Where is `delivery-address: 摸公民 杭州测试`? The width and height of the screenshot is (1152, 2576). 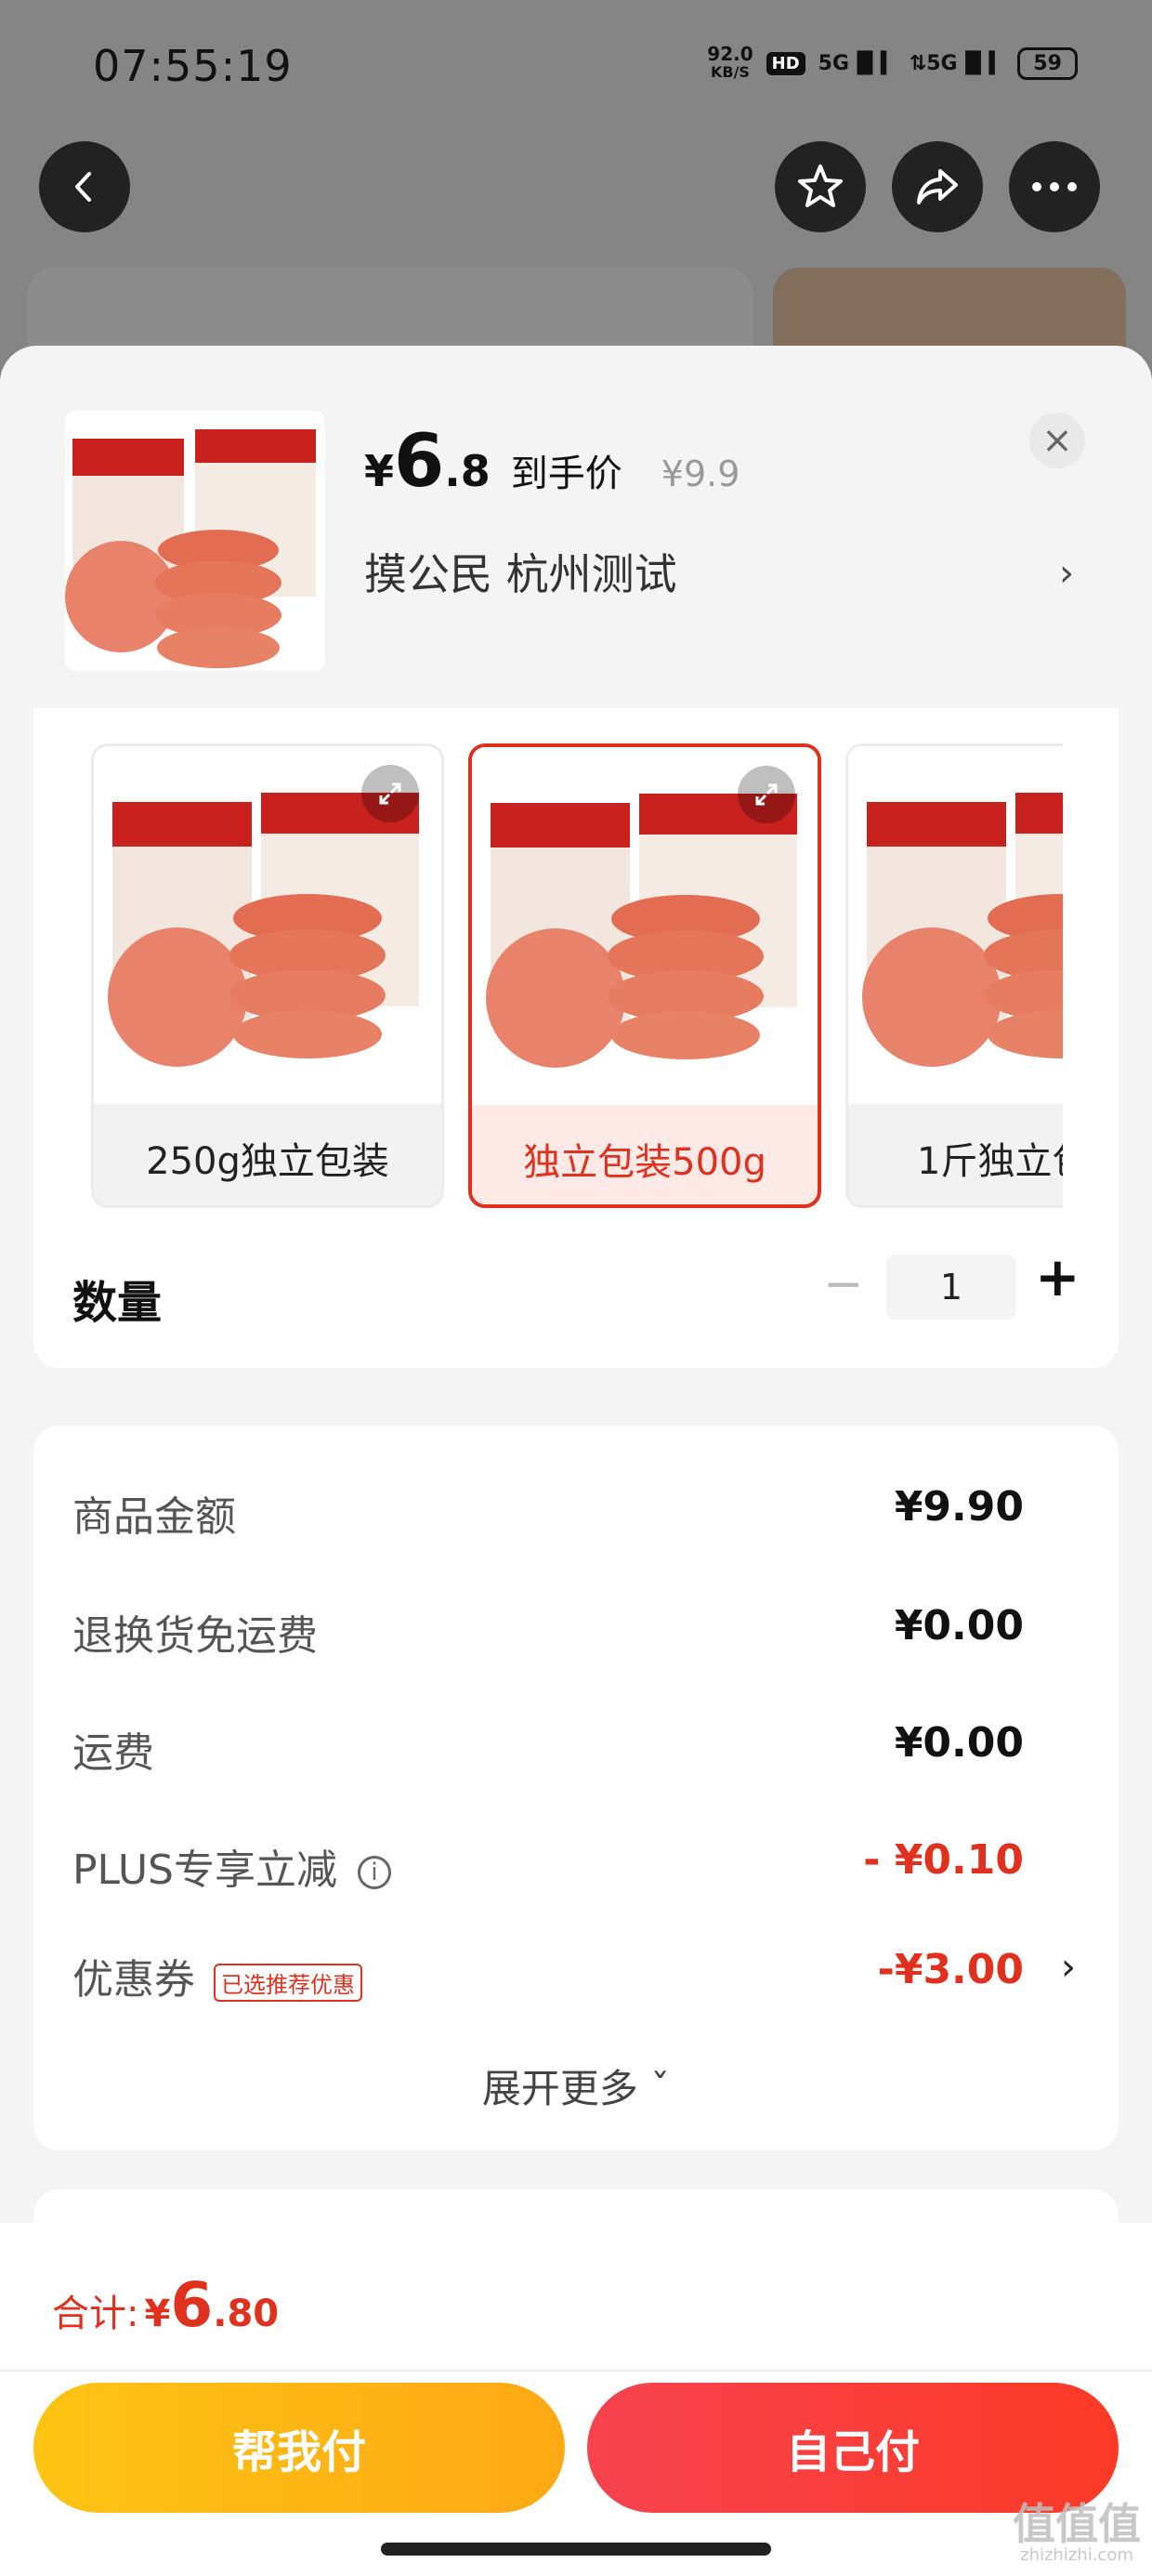
delivery-address: 摸公民 杭州测试 is located at coordinates (520, 571).